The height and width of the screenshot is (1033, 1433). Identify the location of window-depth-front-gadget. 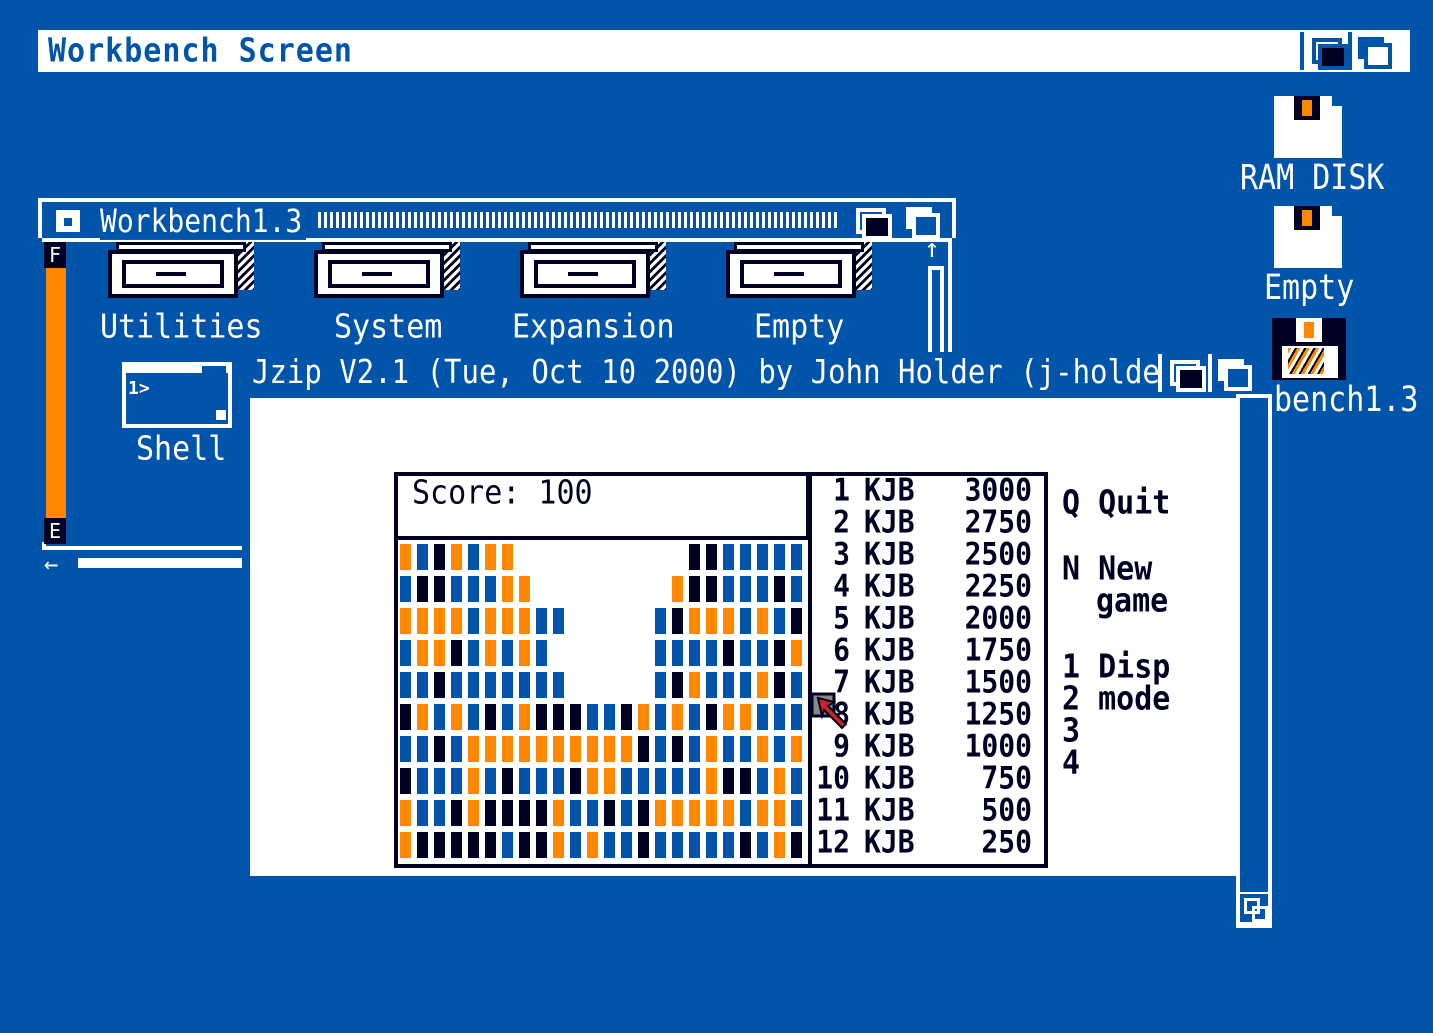
(922, 220).